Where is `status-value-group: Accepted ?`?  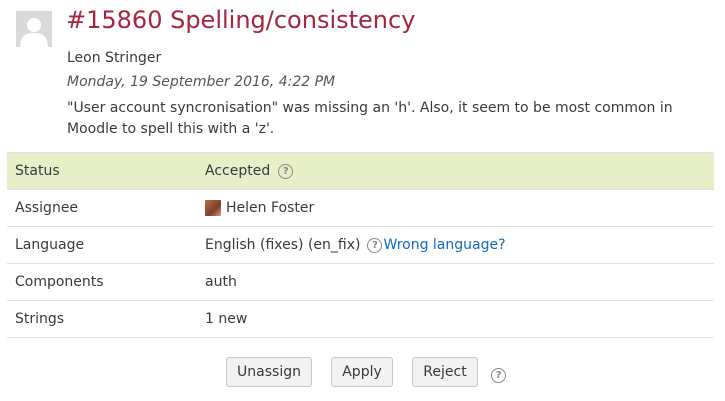
status-value-group: Accepted ? is located at coordinates (249, 171).